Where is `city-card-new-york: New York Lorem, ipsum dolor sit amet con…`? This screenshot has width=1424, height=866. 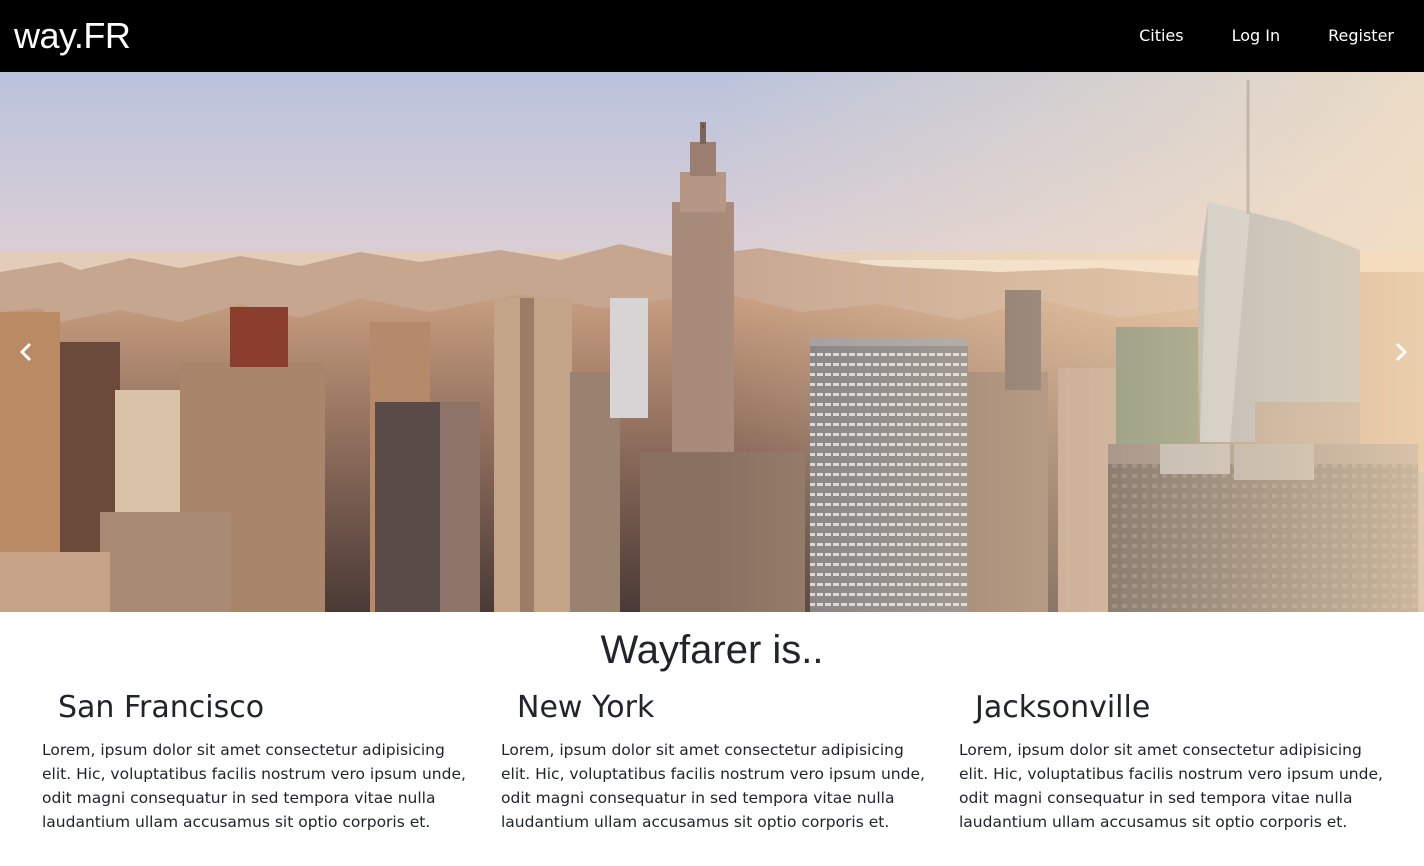
city-card-new-york: New York Lorem, ipsum dolor sit amet con… is located at coordinates (716, 759).